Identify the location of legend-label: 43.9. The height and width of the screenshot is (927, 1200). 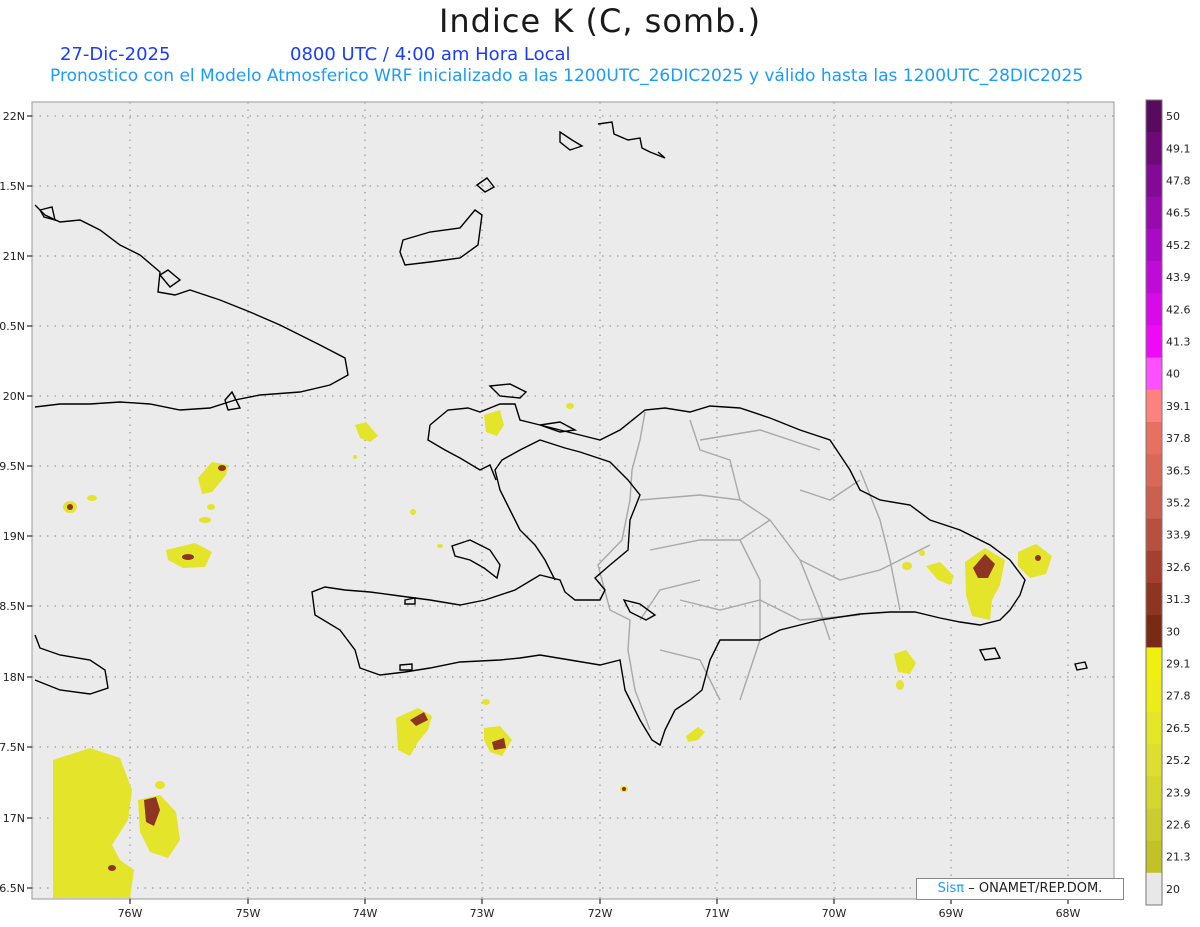
(1178, 277).